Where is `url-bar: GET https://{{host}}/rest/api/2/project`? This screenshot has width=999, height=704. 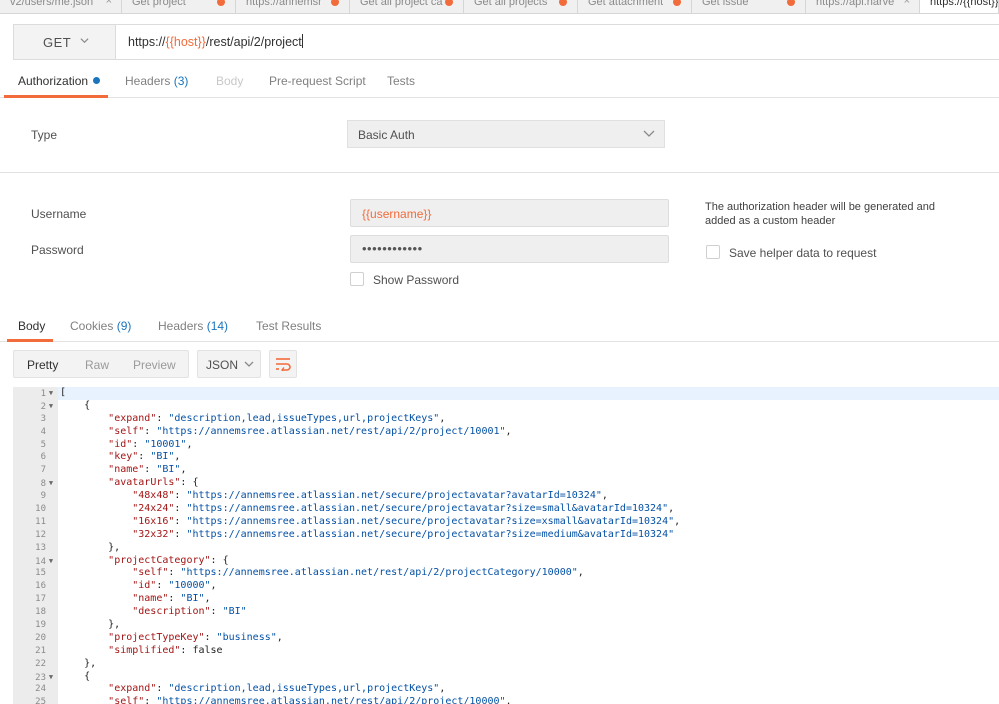 url-bar: GET https://{{host}}/rest/api/2/project is located at coordinates (506, 42).